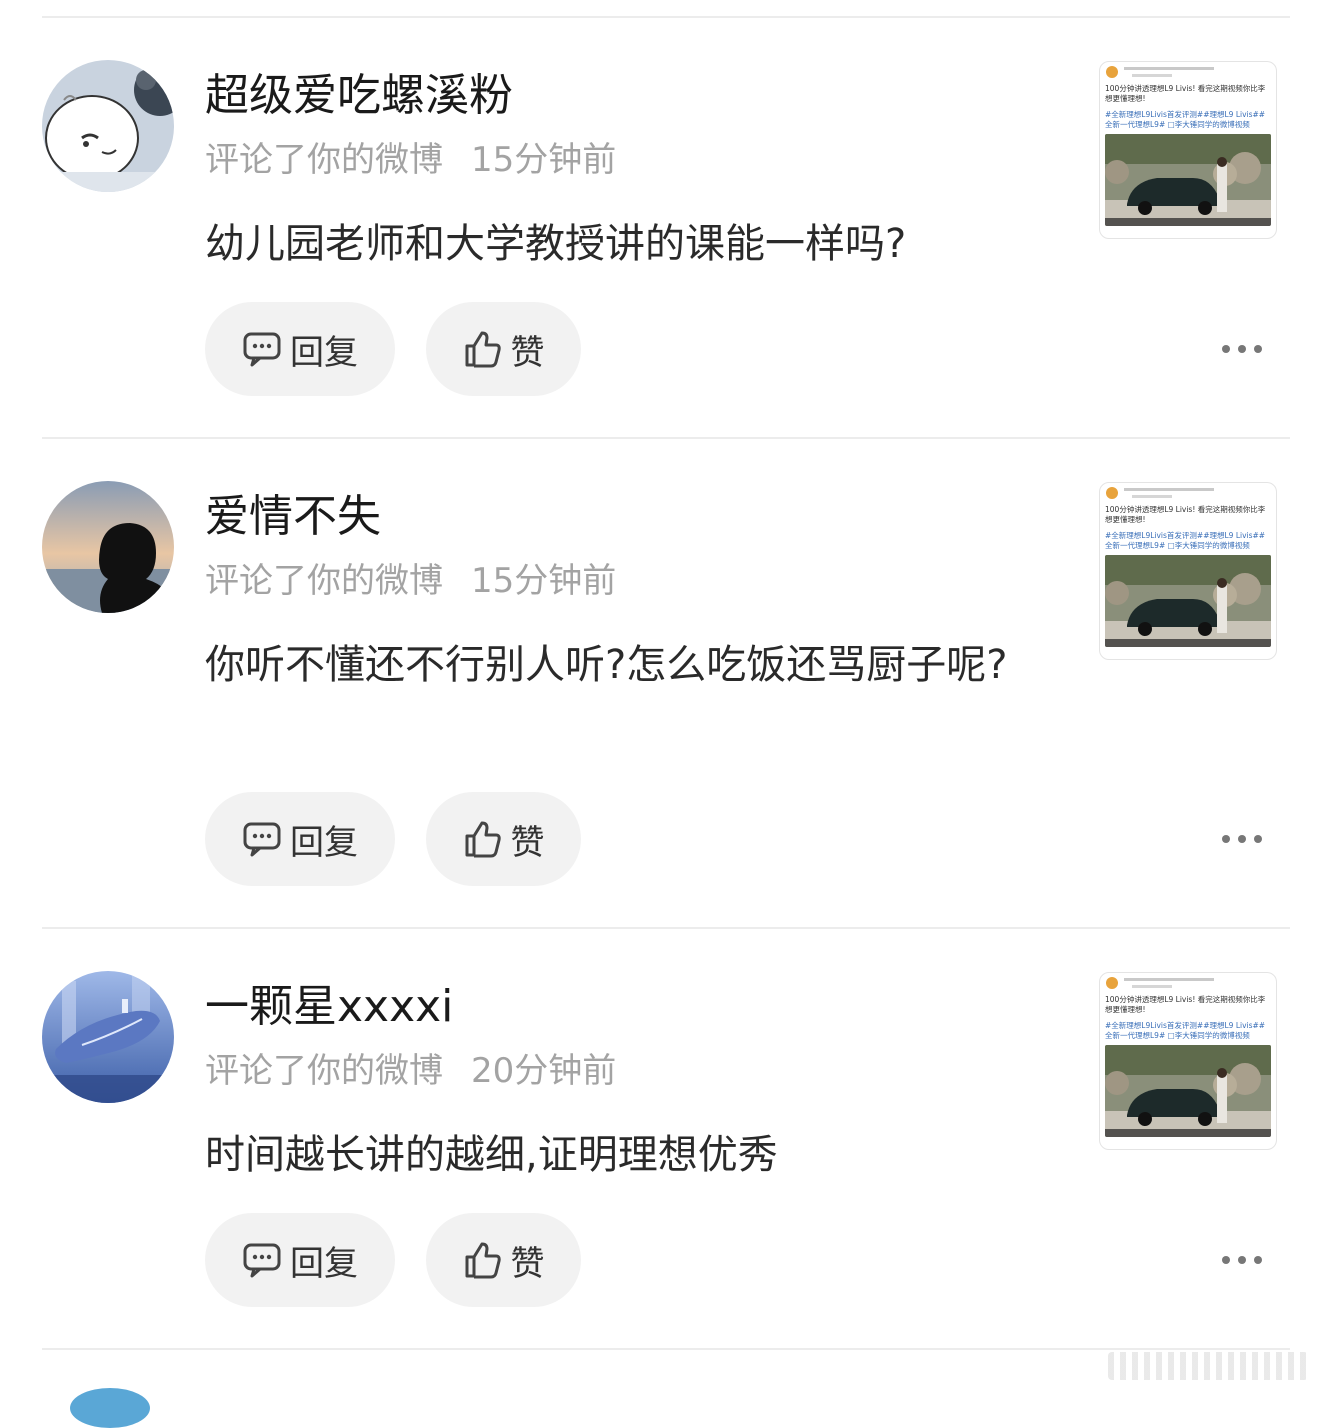 This screenshot has height=1428, width=1320. I want to click on username: 爱情不失, so click(293, 517).